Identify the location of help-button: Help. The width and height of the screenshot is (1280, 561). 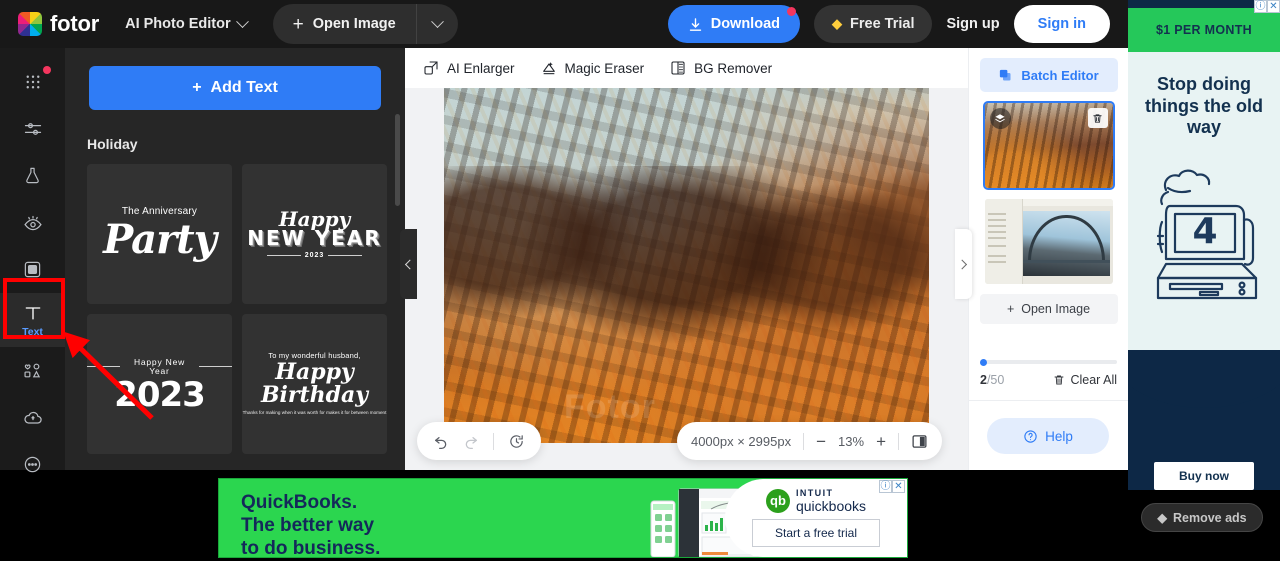
(1048, 436).